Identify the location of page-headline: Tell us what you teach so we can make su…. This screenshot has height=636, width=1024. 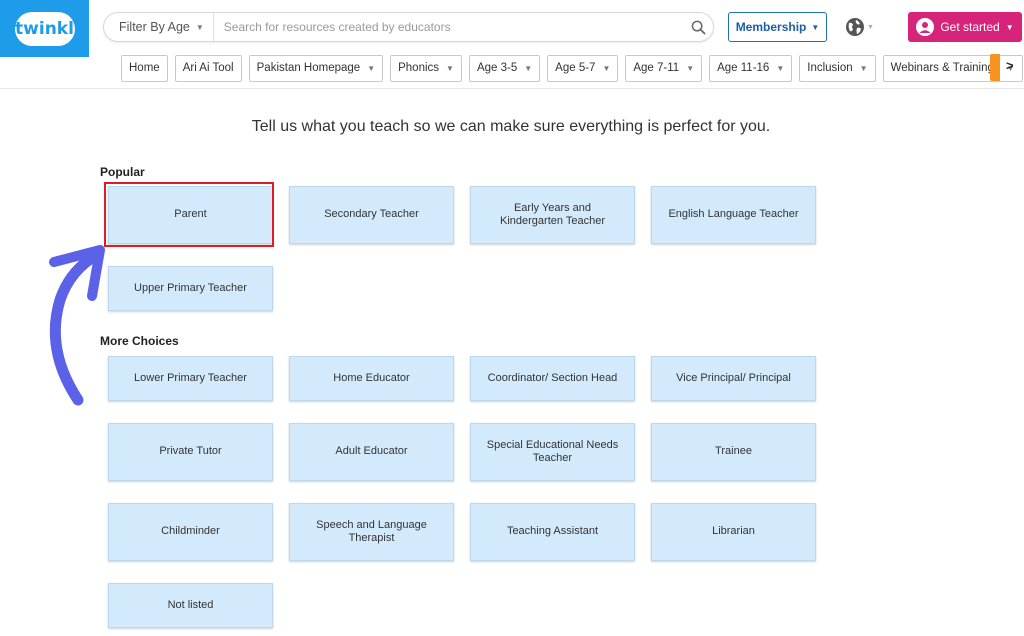
(511, 126).